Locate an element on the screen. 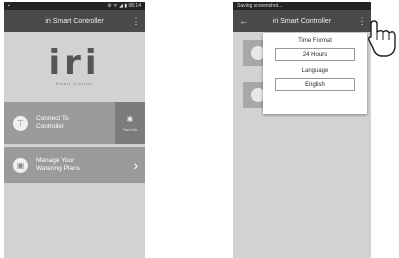  app-toolbar: ← iri Smart Controller ⋮ is located at coordinates (302, 21).